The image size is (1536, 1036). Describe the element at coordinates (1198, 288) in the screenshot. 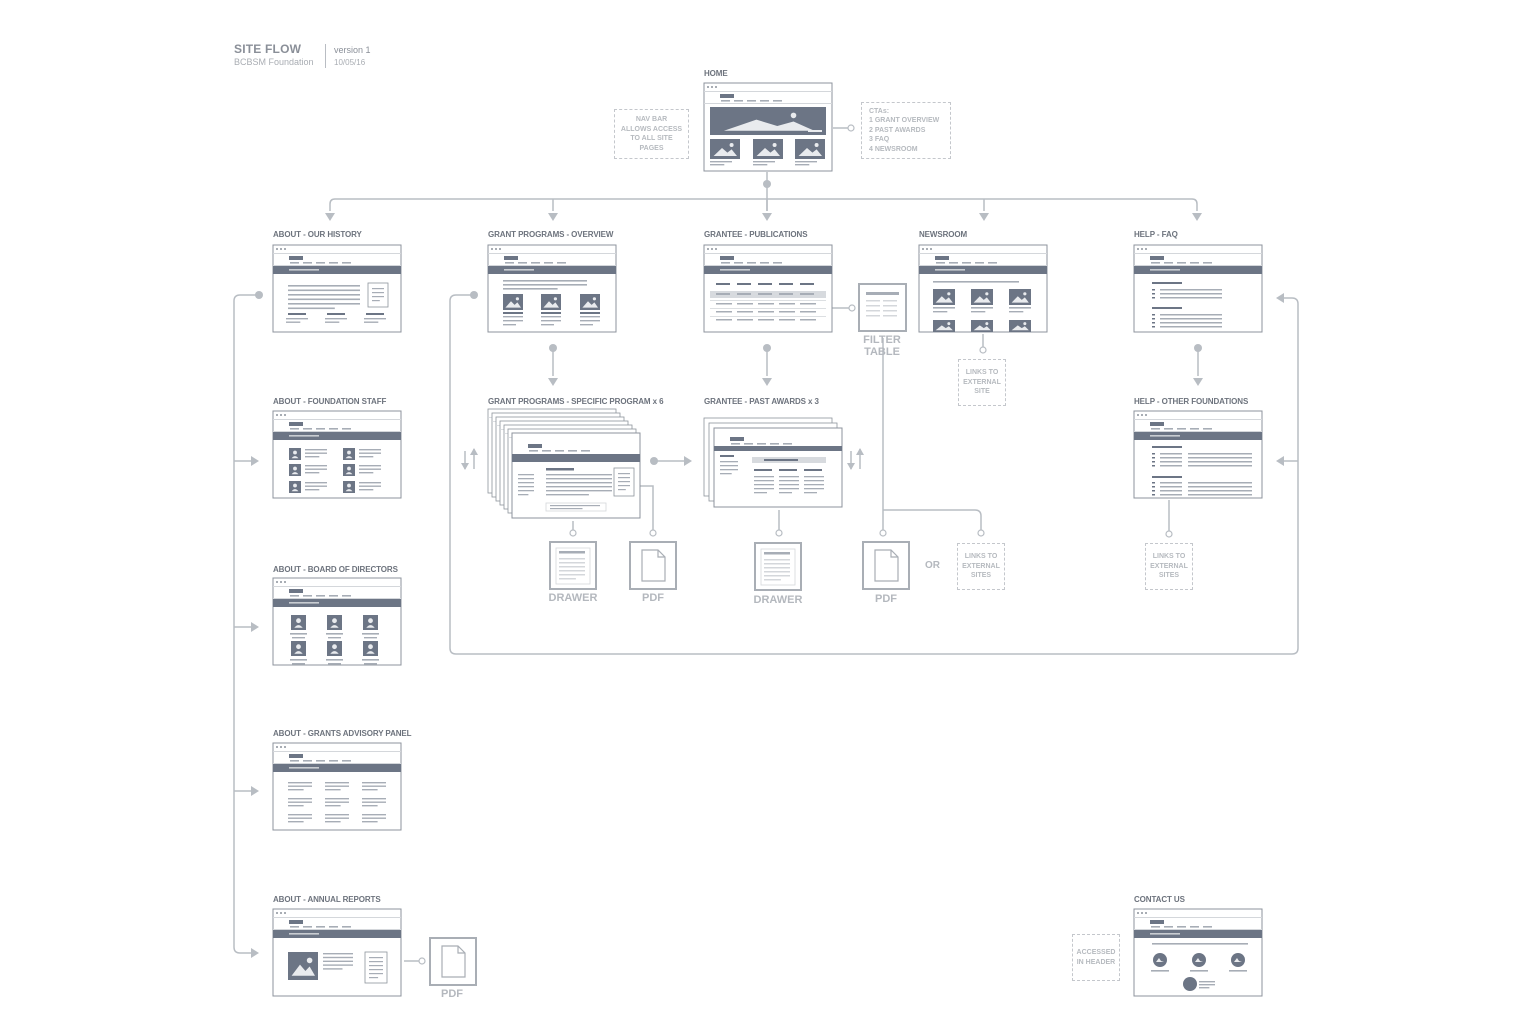

I see `help-faq-wireframe` at that location.